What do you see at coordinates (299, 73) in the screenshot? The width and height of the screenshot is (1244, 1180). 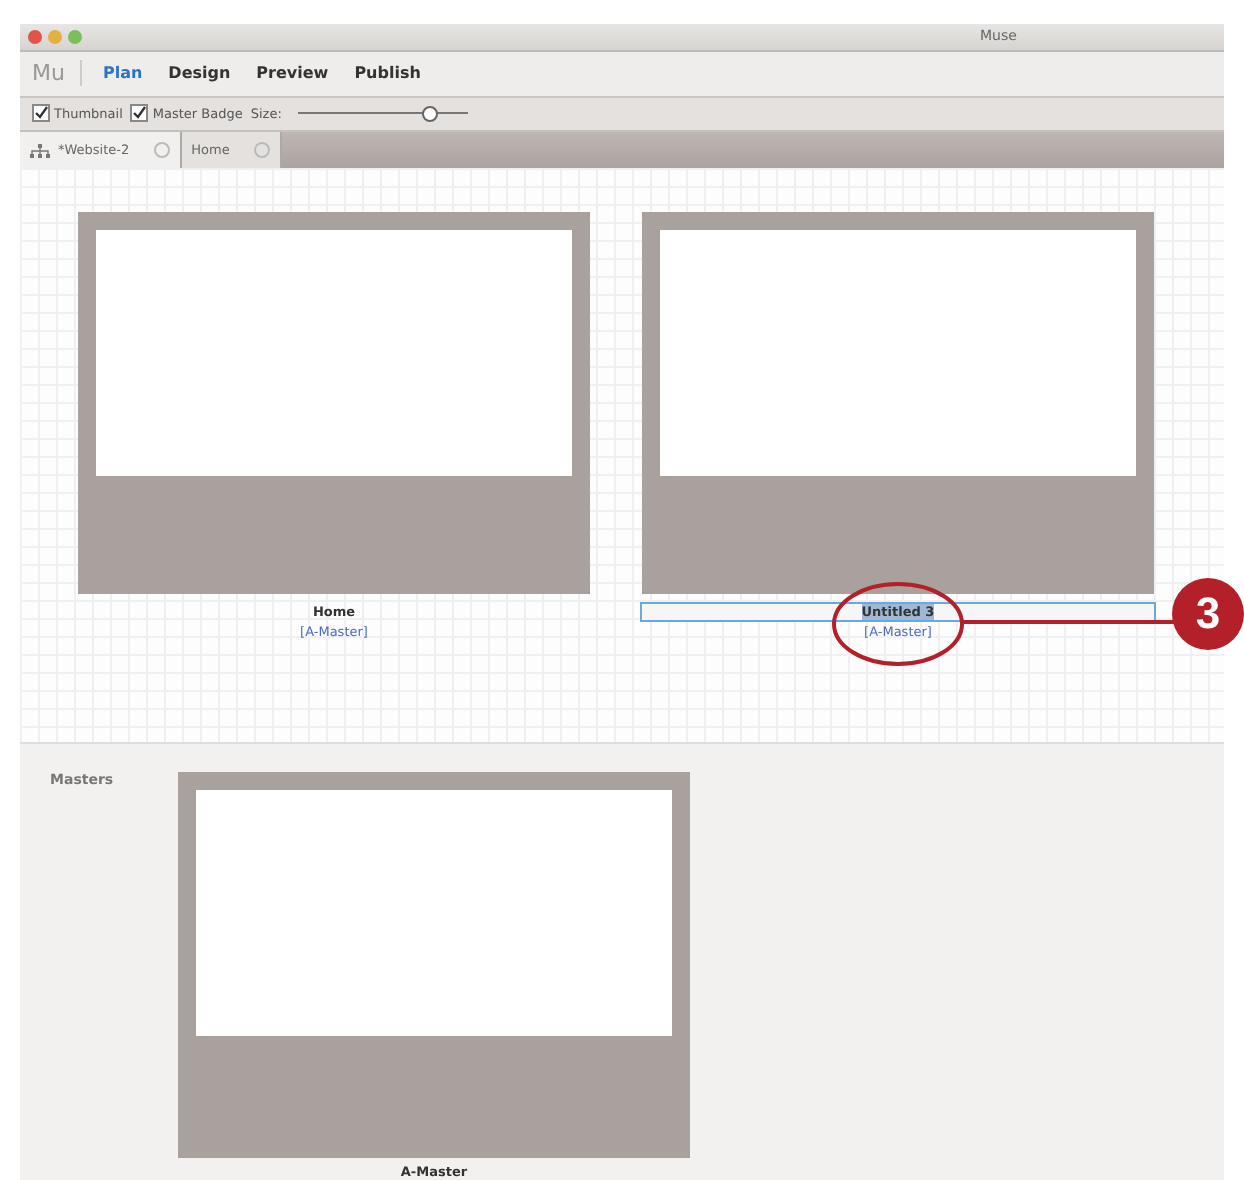 I see `mode-tab: Preview` at bounding box center [299, 73].